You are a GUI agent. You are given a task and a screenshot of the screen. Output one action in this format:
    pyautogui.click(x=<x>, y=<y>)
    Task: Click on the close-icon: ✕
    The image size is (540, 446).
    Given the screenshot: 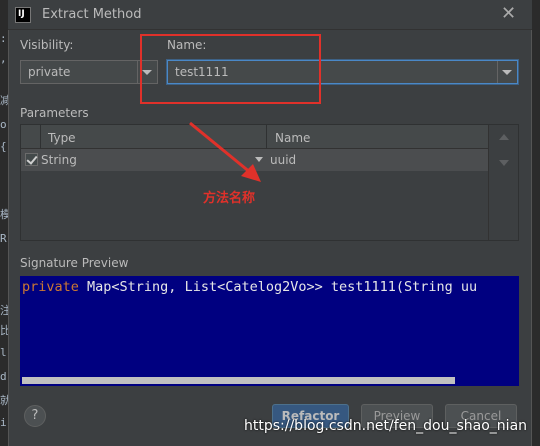 What is the action you would take?
    pyautogui.click(x=508, y=13)
    